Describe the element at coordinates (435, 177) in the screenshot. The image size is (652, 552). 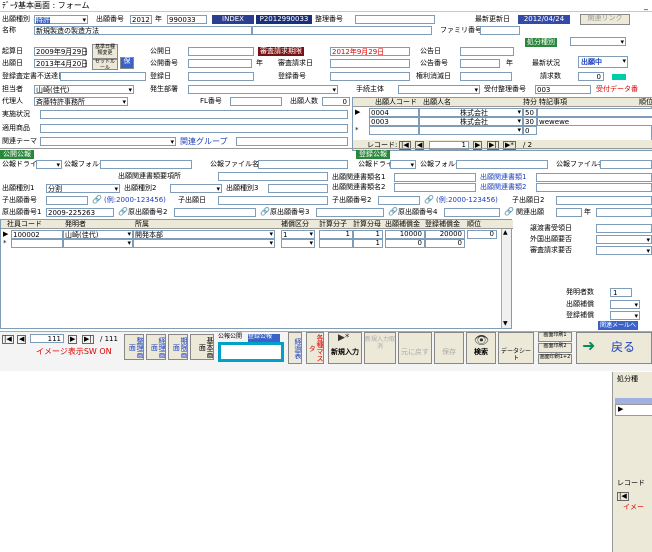
I see `related-doc-name1-field` at that location.